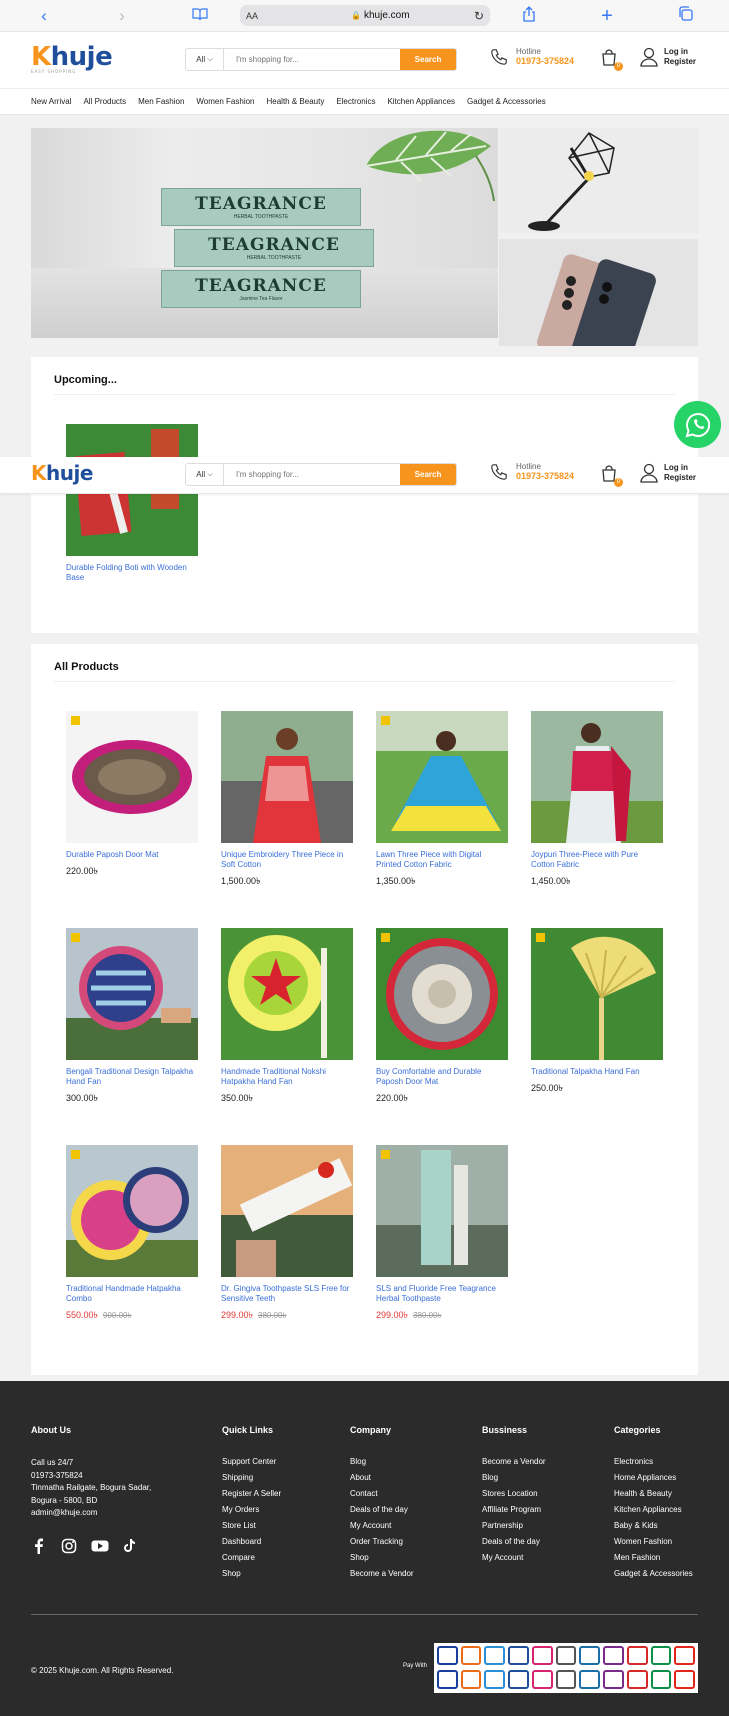 The image size is (729, 1716). I want to click on footer-link: Baby & Kids, so click(653, 1525).